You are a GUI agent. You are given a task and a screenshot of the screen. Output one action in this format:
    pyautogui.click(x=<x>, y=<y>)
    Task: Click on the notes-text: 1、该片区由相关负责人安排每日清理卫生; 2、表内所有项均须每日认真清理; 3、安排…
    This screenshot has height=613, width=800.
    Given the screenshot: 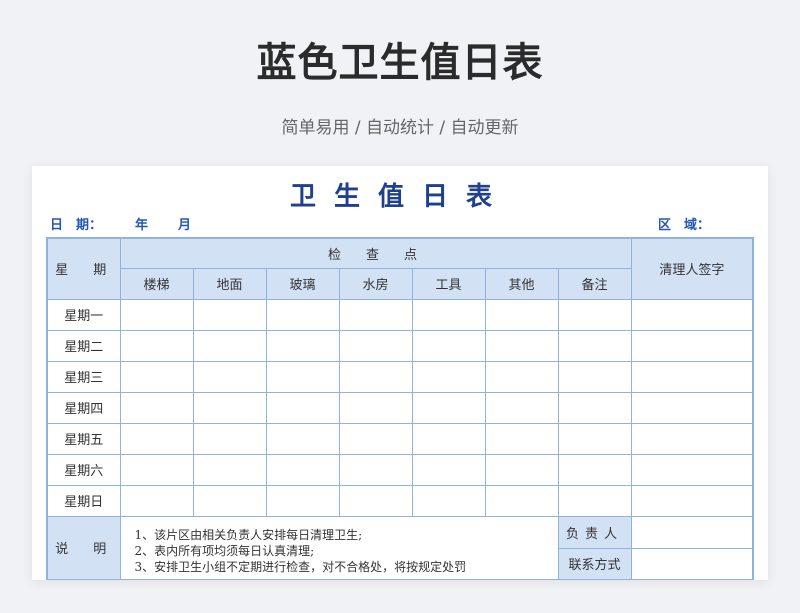 What is the action you would take?
    pyautogui.click(x=339, y=547)
    